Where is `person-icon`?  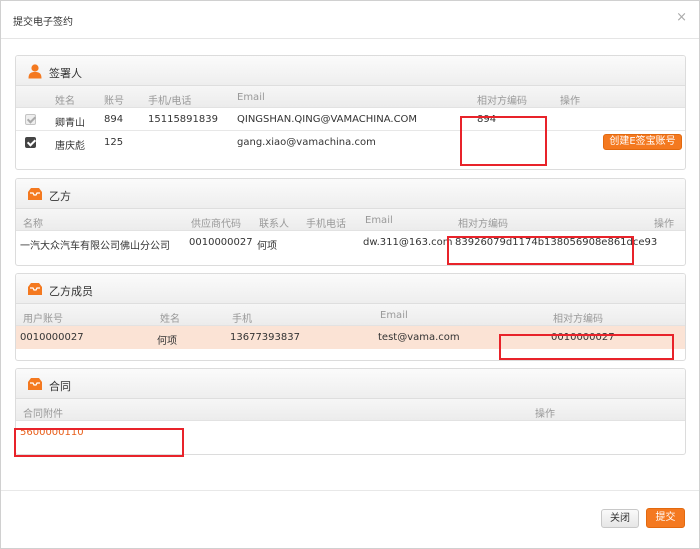
person-icon is located at coordinates (35, 71).